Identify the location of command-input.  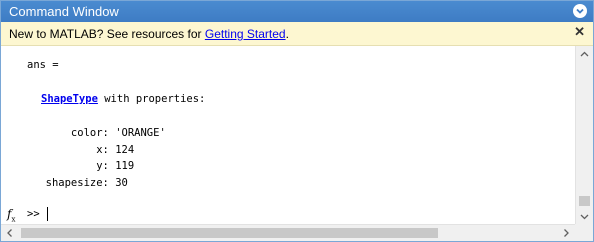
(306, 214).